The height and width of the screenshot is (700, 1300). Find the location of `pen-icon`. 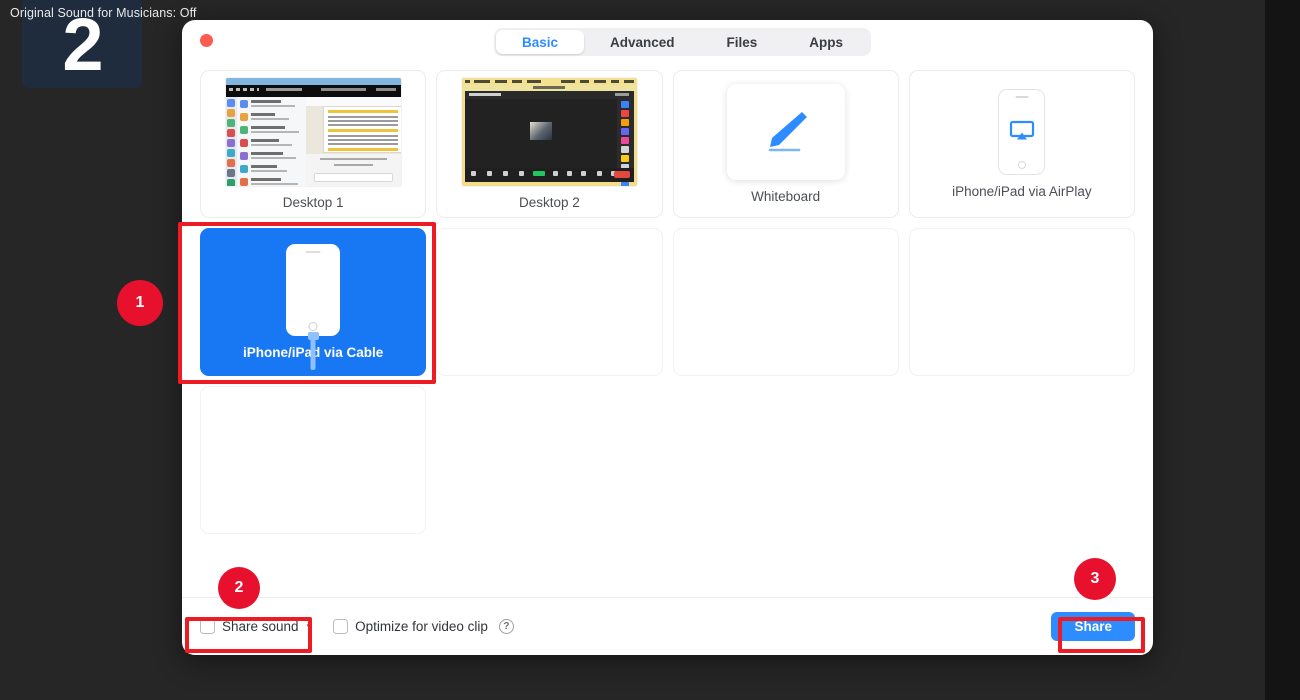

pen-icon is located at coordinates (787, 132).